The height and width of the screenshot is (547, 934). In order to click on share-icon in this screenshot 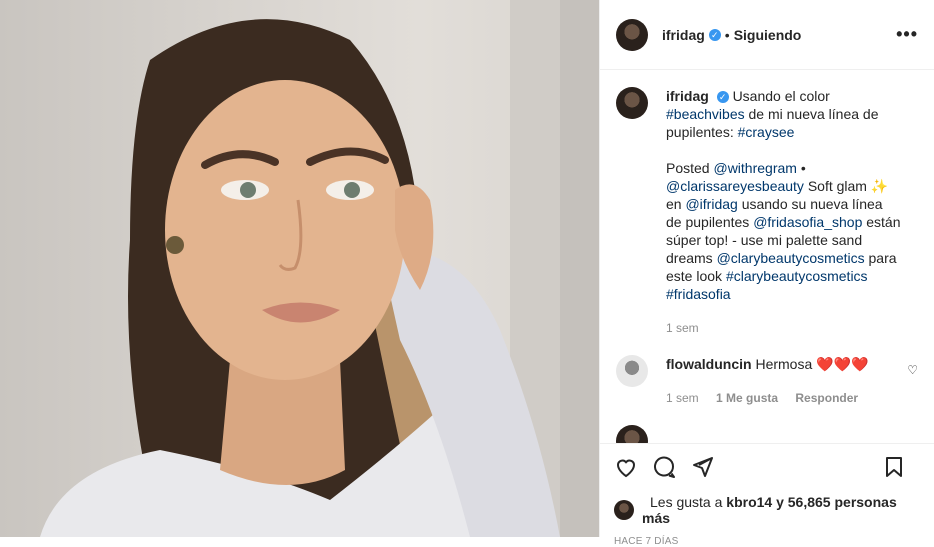, I will do `click(702, 469)`.